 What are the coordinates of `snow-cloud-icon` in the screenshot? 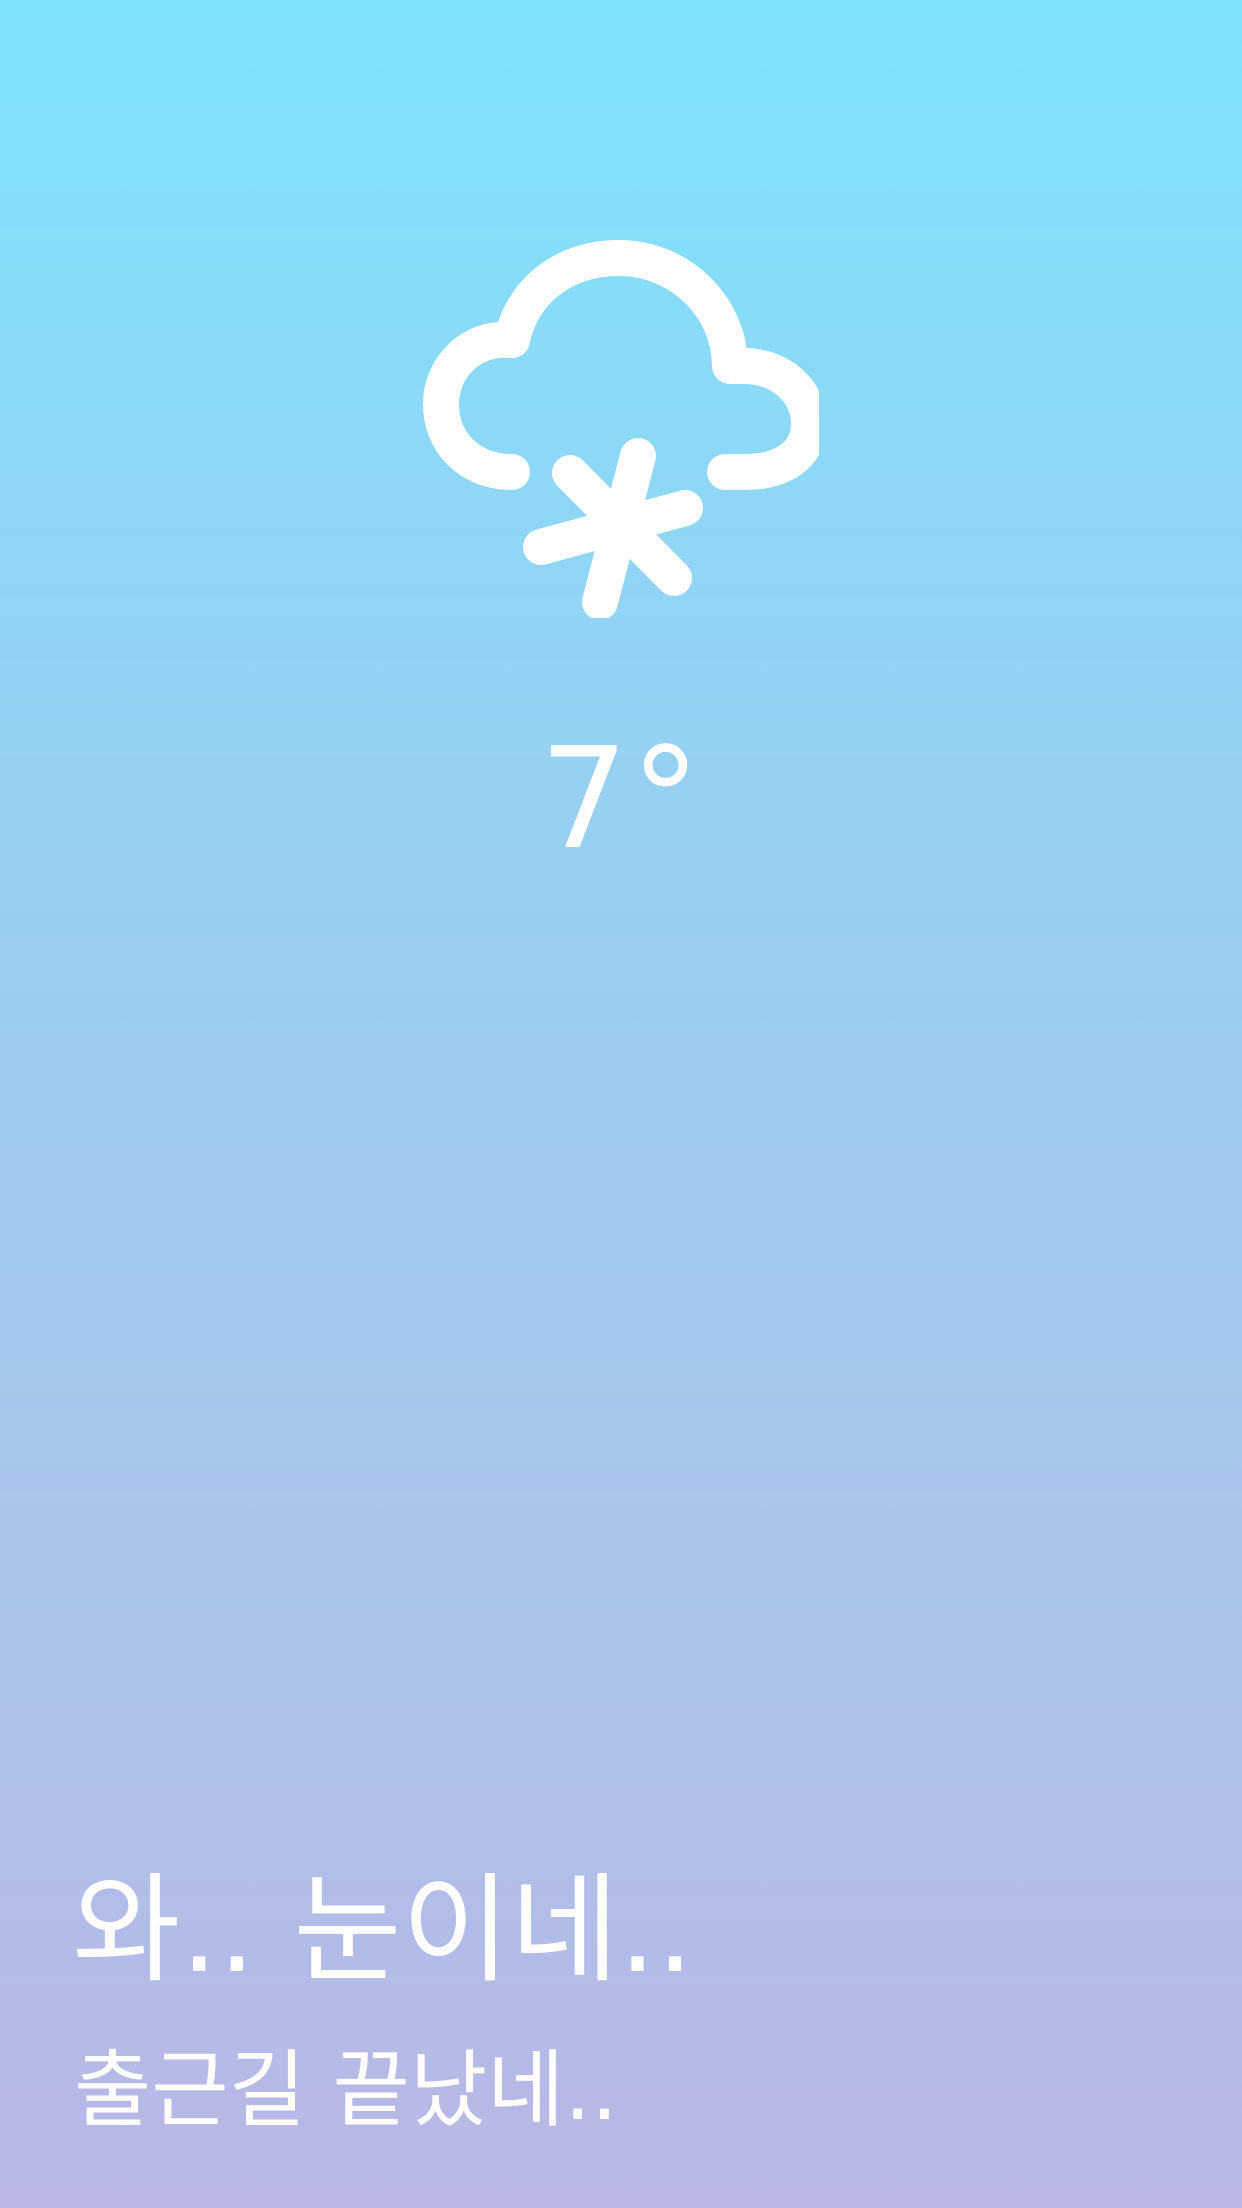 It's located at (621, 429).